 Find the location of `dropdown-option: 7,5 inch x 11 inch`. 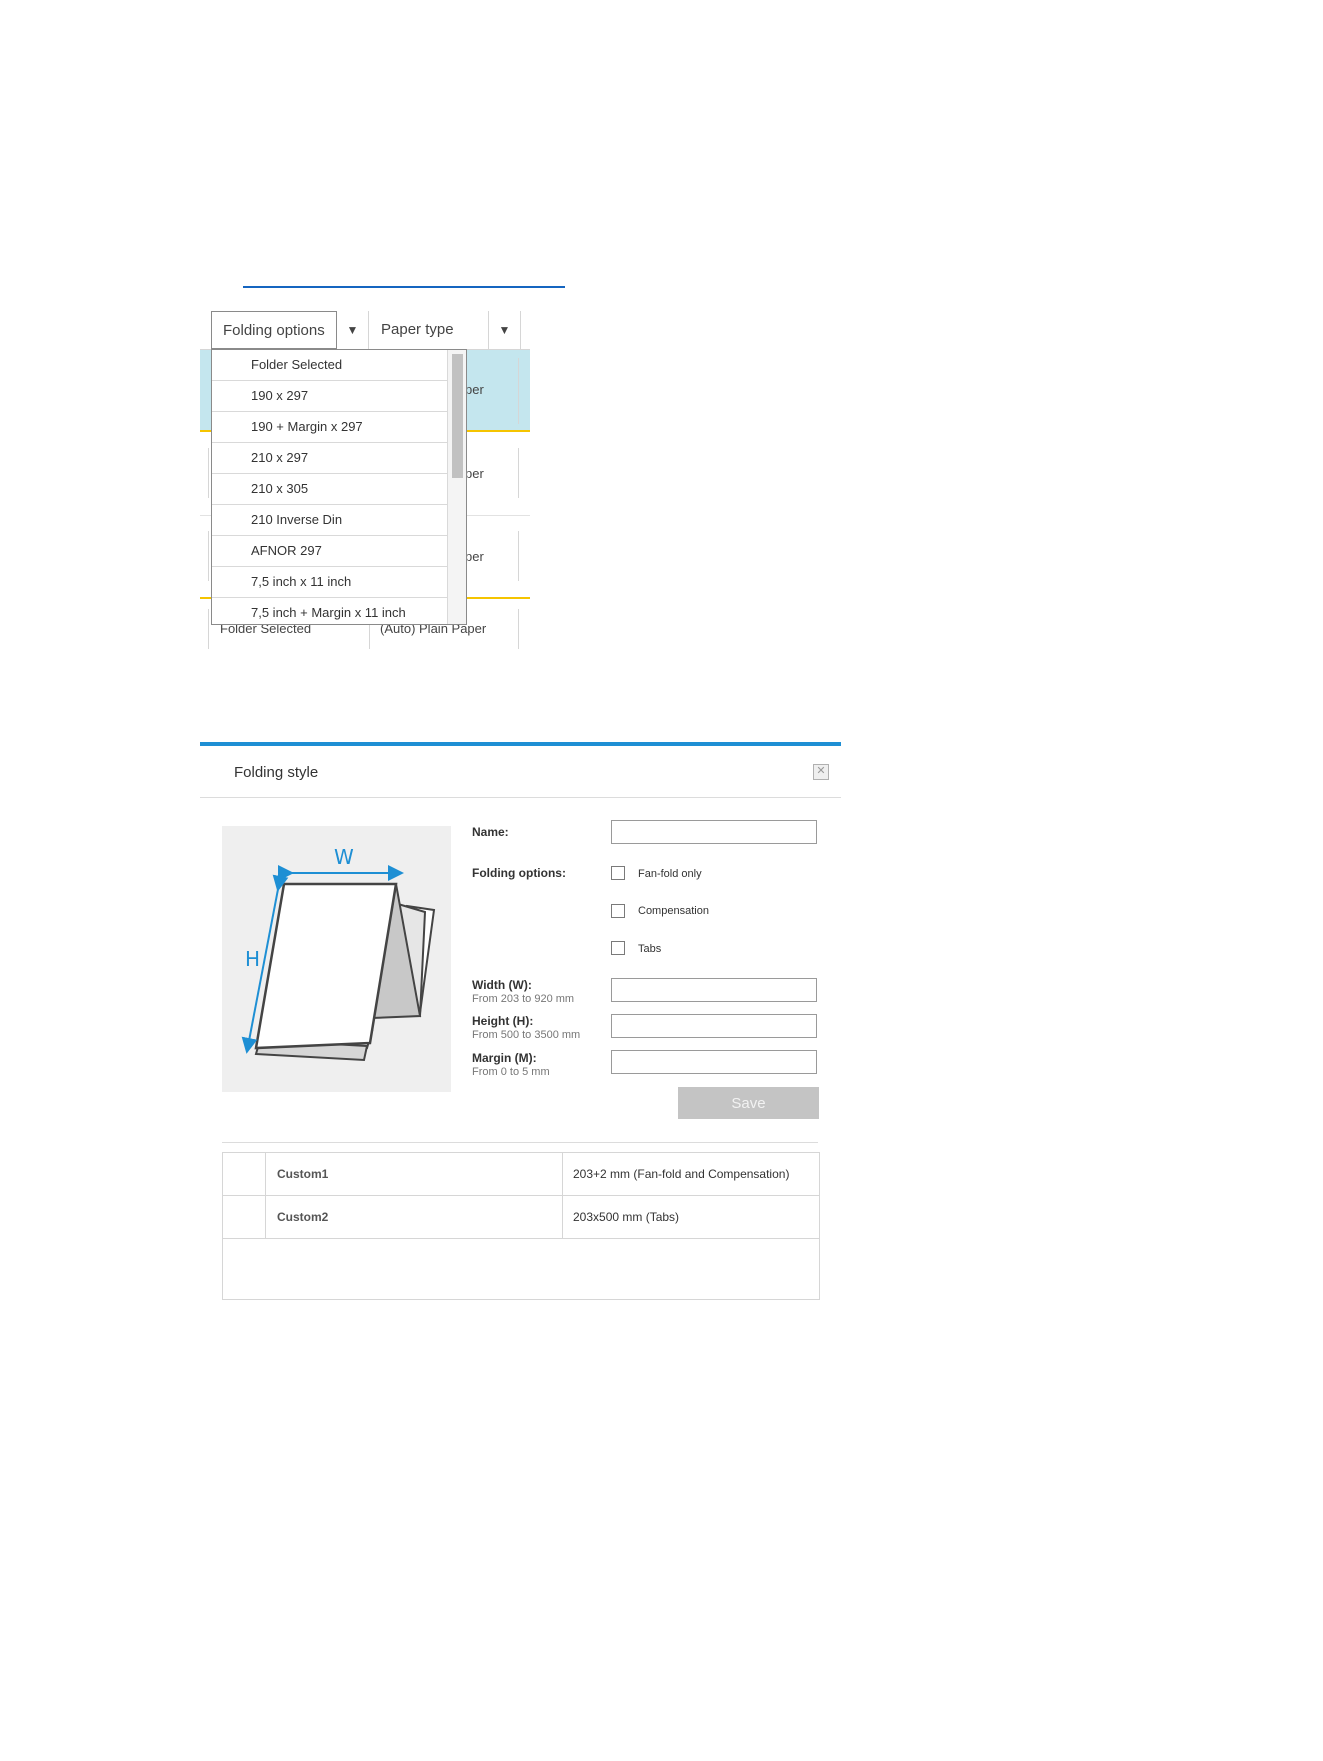

dropdown-option: 7,5 inch x 11 inch is located at coordinates (330, 582).